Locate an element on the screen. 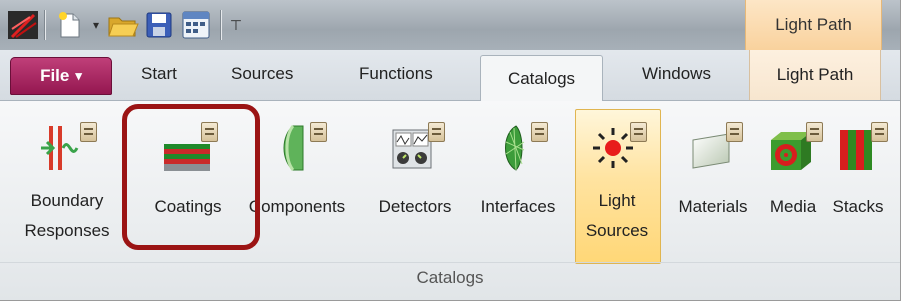 Image resolution: width=904 pixels, height=302 pixels. boundary-responses-button: Boundary Responses is located at coordinates (67, 178).